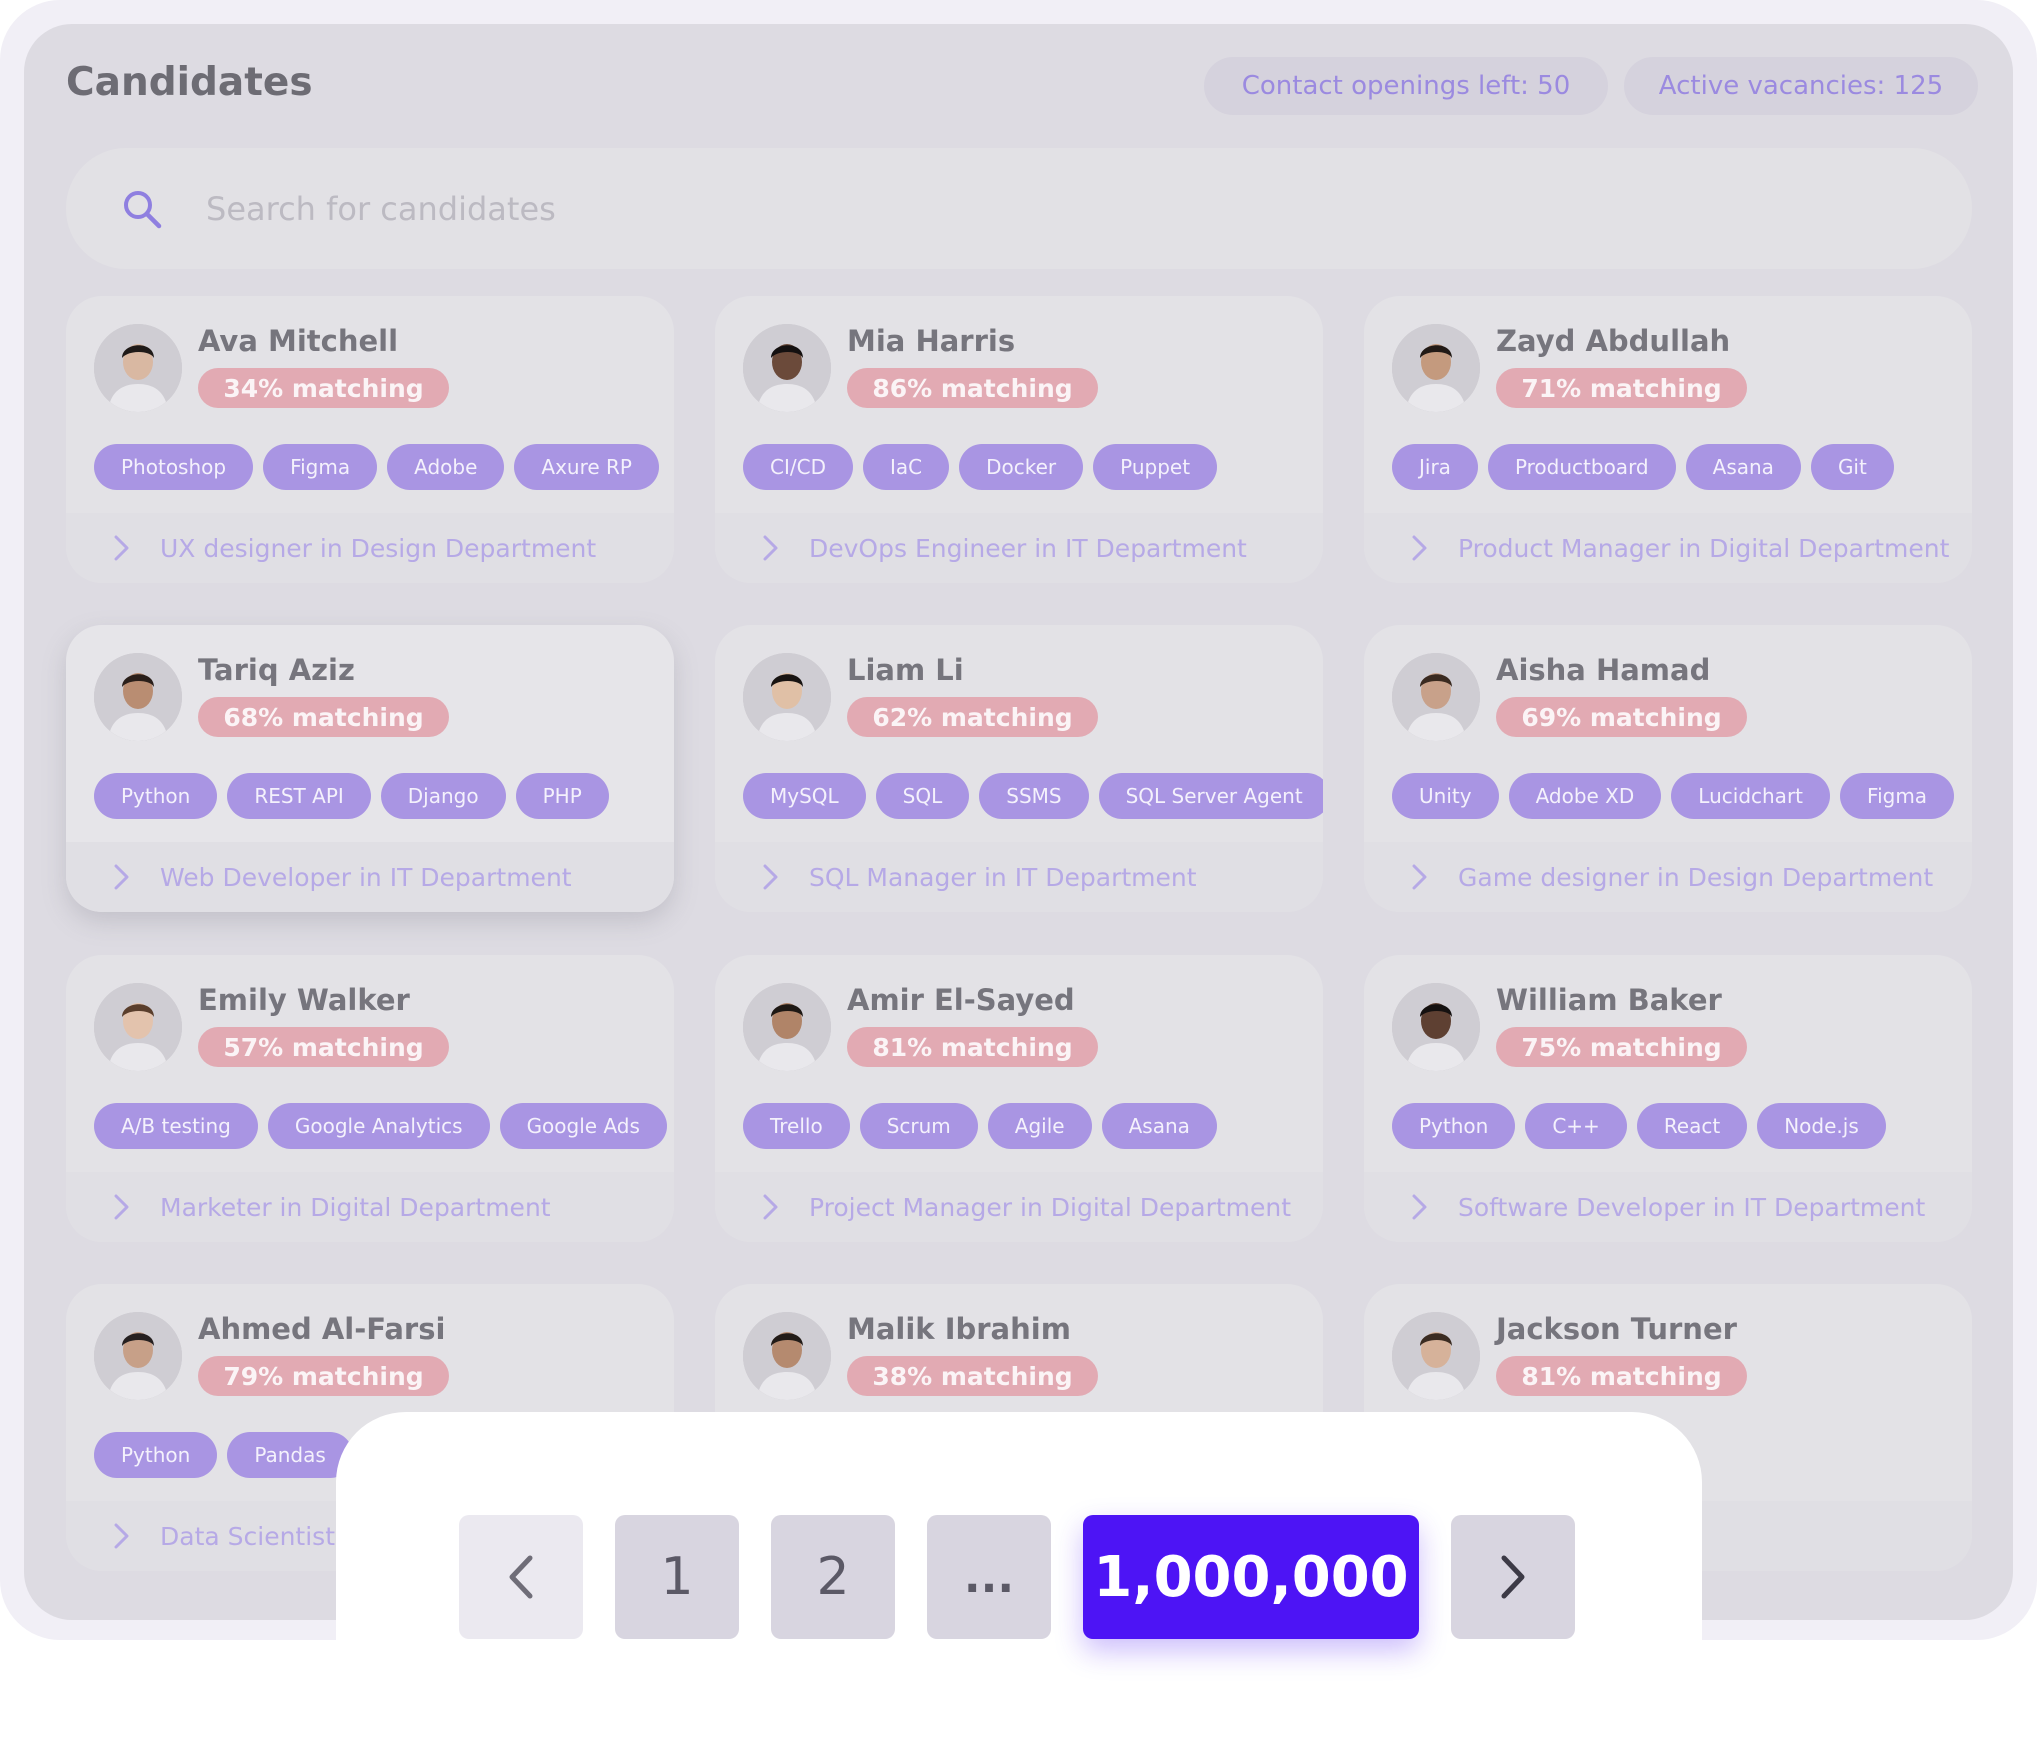 The image size is (2037, 1740). I want to click on vacancy-label: Product Manager in Digital Department, so click(1704, 548).